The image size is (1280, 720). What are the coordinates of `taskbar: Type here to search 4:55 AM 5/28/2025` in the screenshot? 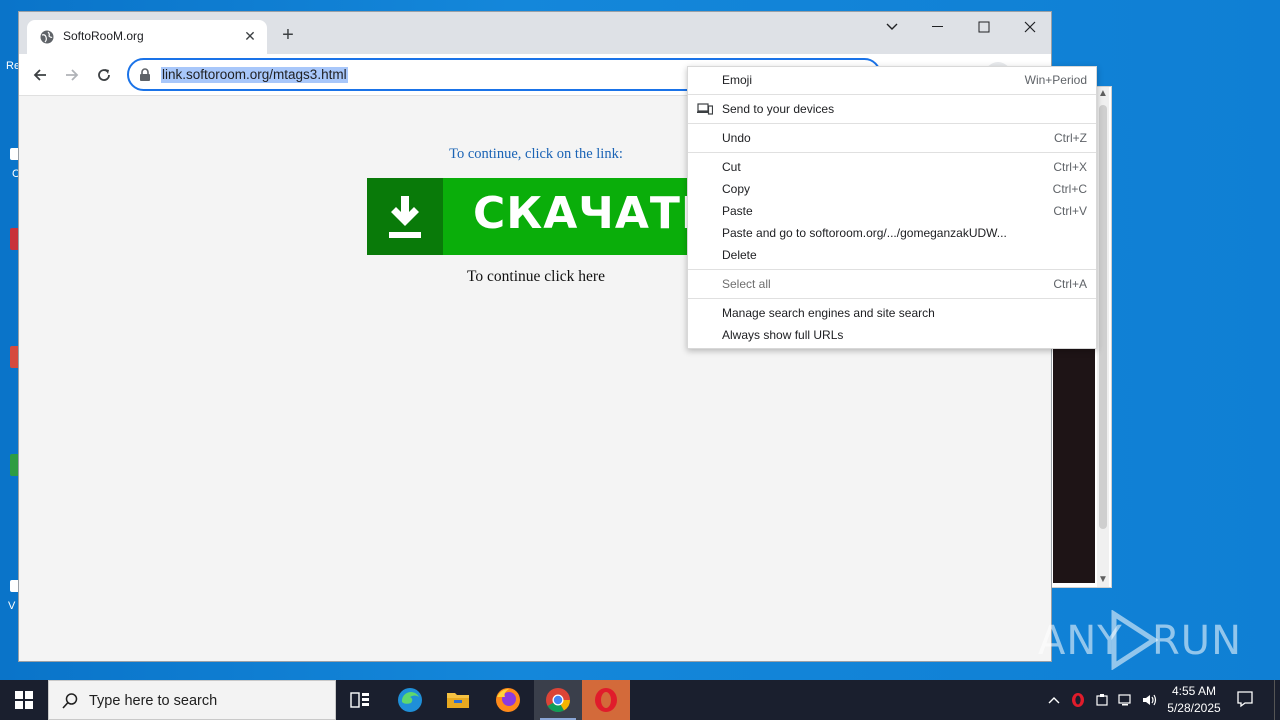 It's located at (640, 700).